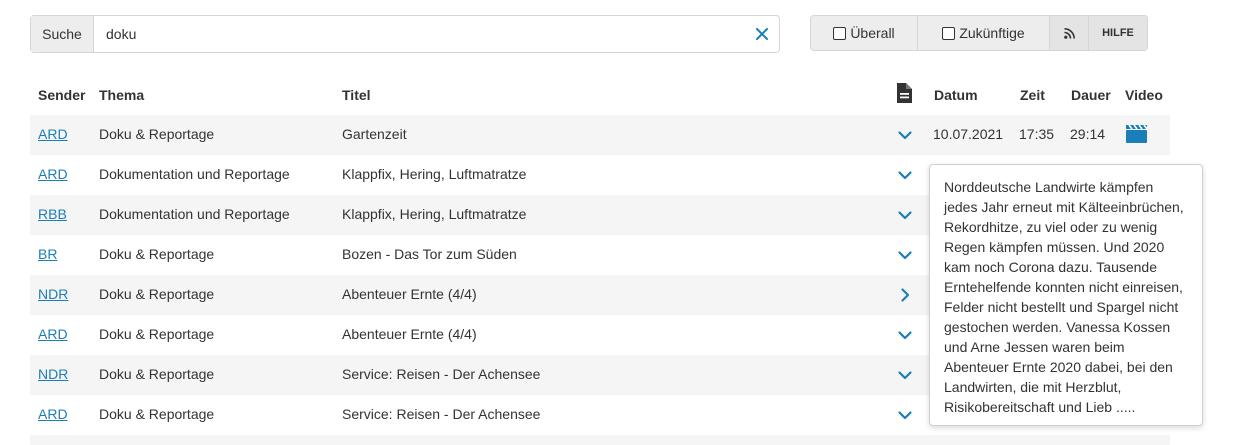 This screenshot has width=1241, height=445. What do you see at coordinates (1033, 387) in the screenshot?
I see `tooltip-line: Landwirten, die mit Herzblut,` at bounding box center [1033, 387].